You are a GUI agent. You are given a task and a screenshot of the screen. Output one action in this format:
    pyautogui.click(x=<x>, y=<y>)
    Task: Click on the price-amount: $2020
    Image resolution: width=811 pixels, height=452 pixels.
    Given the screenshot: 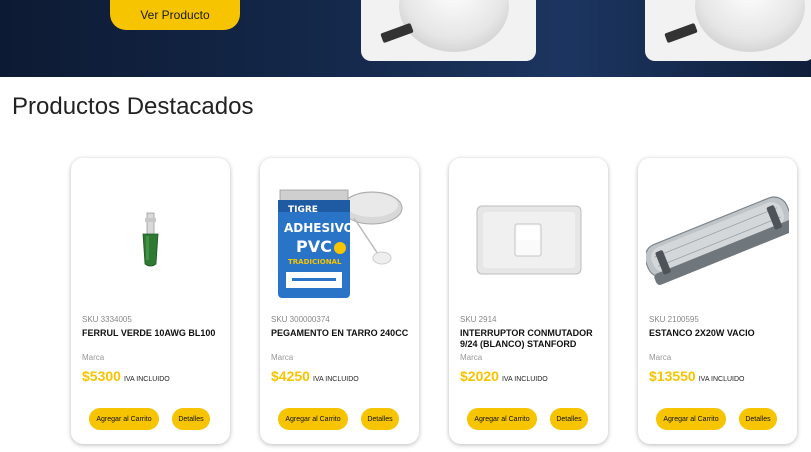 What is the action you would take?
    pyautogui.click(x=479, y=376)
    